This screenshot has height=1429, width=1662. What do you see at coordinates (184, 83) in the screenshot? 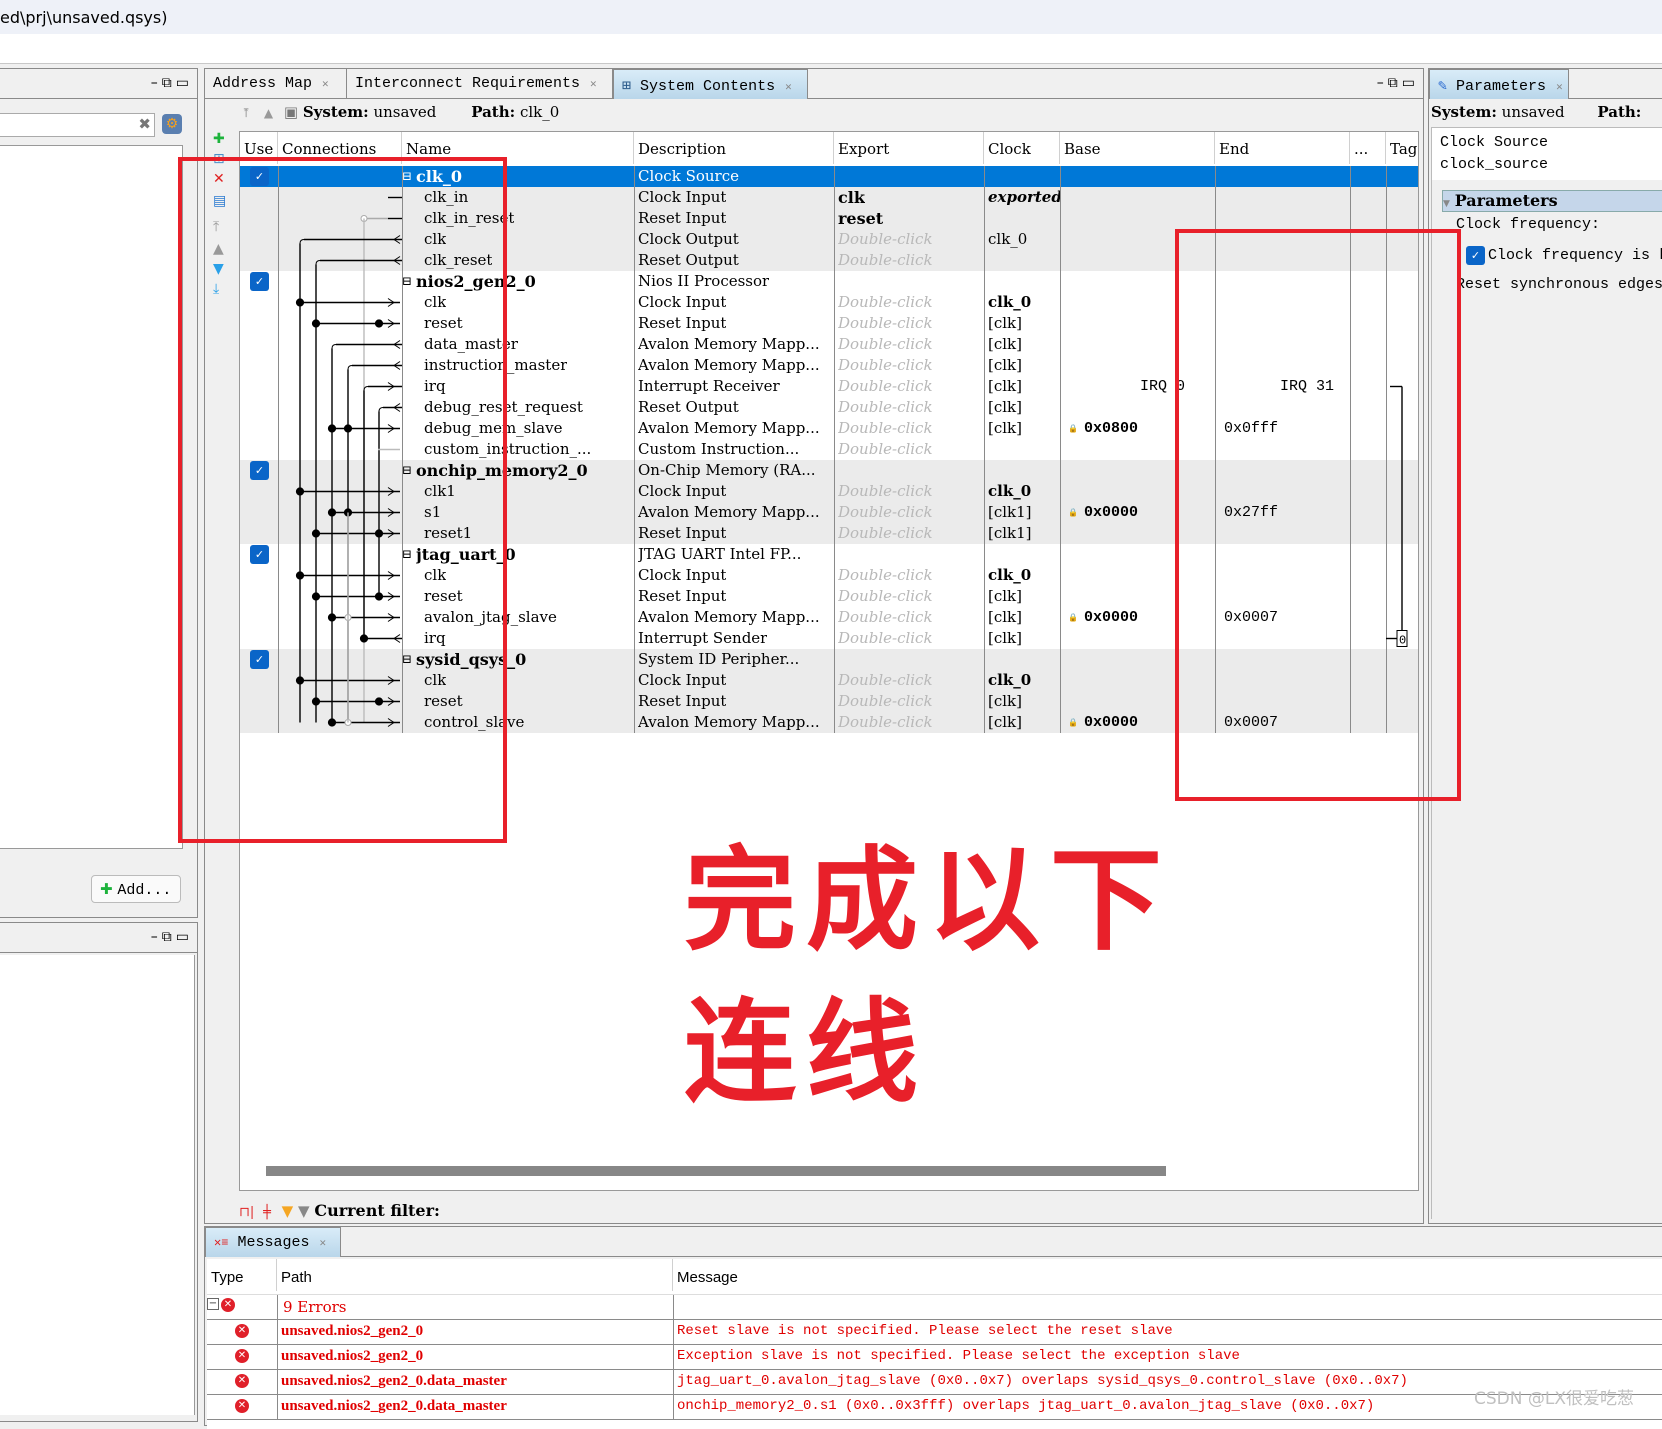
I see `maximize-icon: ▭` at bounding box center [184, 83].